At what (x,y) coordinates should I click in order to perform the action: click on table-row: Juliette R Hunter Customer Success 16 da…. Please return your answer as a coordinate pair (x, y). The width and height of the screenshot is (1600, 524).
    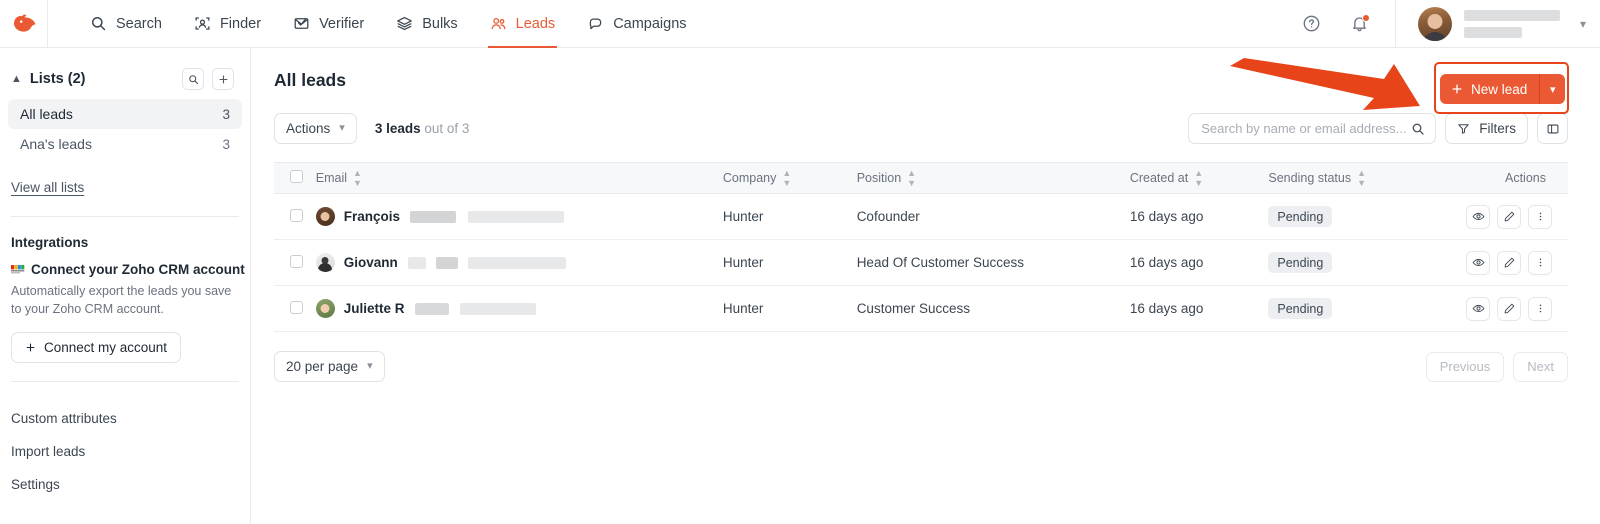
    Looking at the image, I should click on (921, 308).